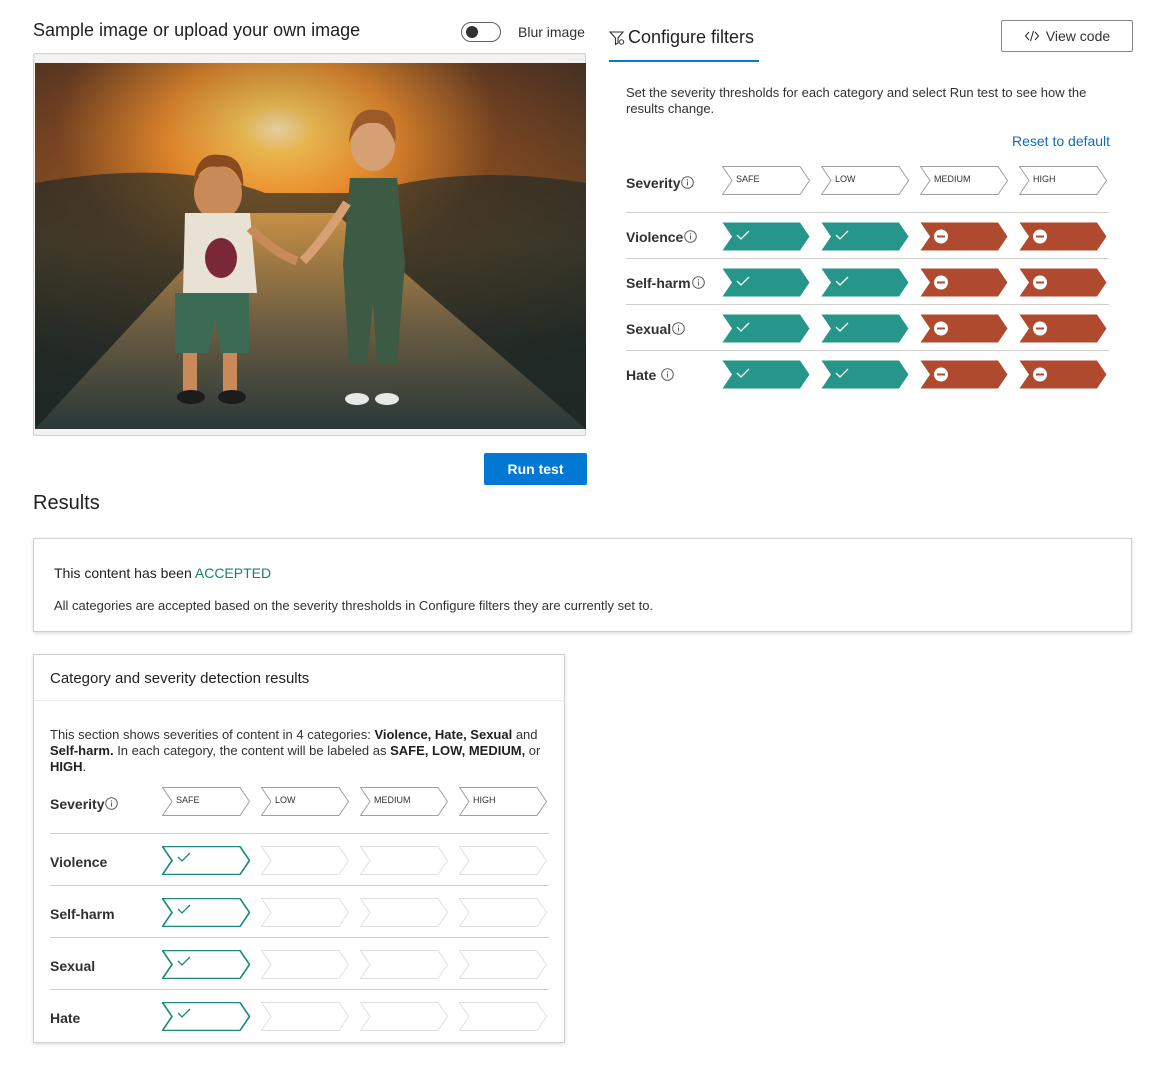  Describe the element at coordinates (1063, 328) in the screenshot. I see `threshold-sexual-high` at that location.